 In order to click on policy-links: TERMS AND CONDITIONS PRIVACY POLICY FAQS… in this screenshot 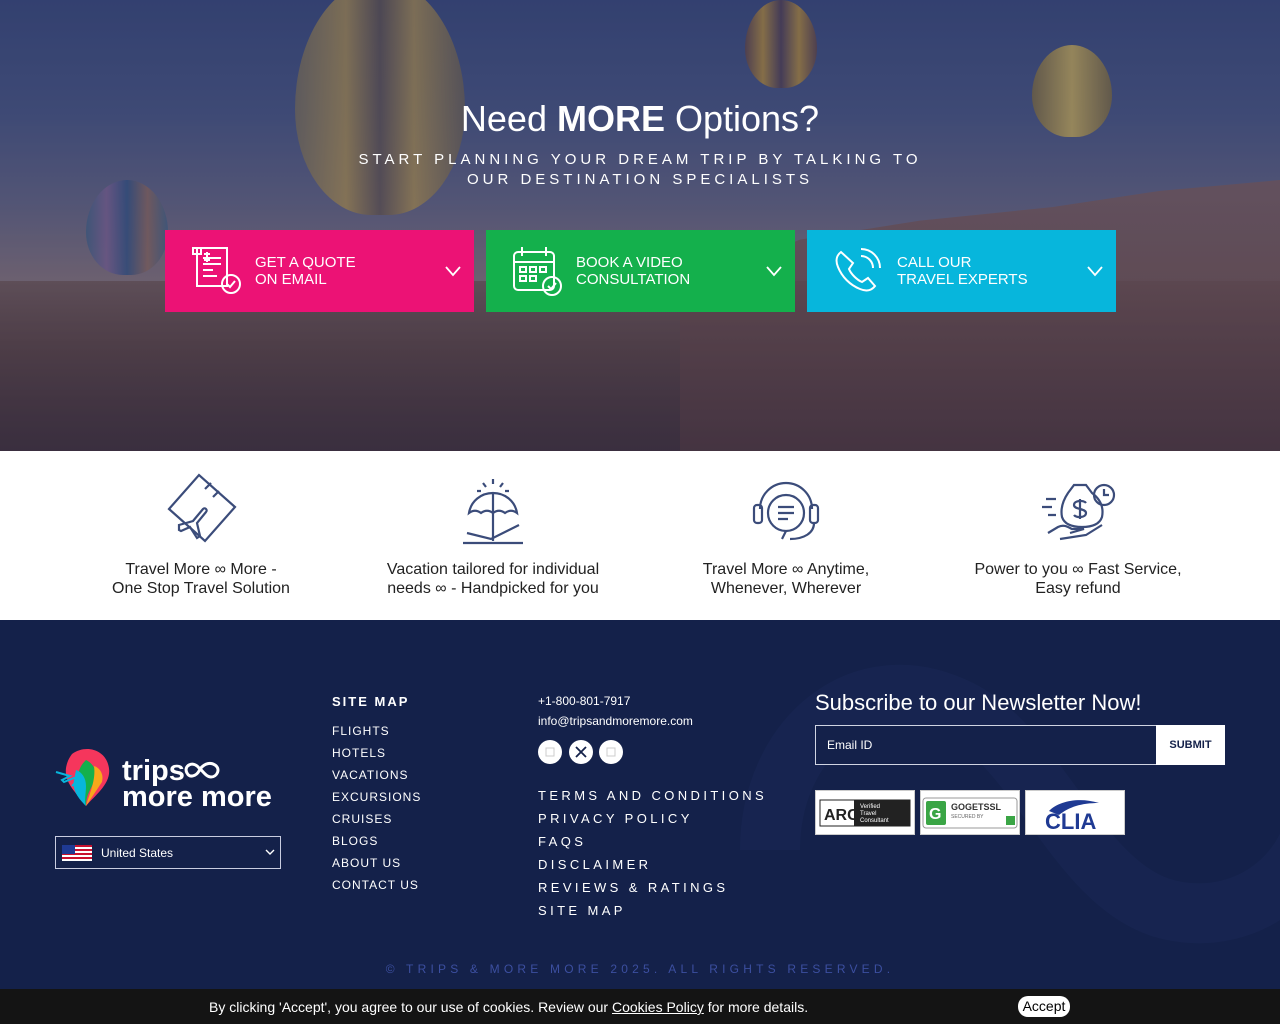, I will do `click(652, 857)`.